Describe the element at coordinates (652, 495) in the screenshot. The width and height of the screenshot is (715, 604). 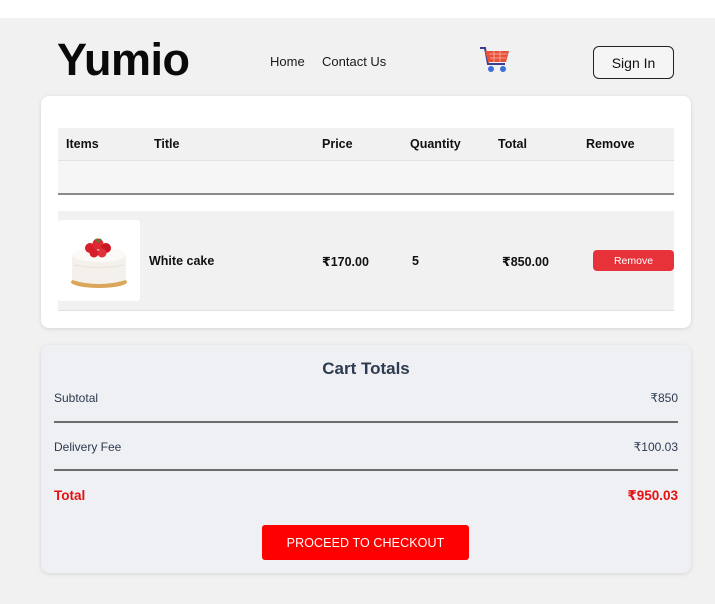
I see `total-value: ₹950.03` at that location.